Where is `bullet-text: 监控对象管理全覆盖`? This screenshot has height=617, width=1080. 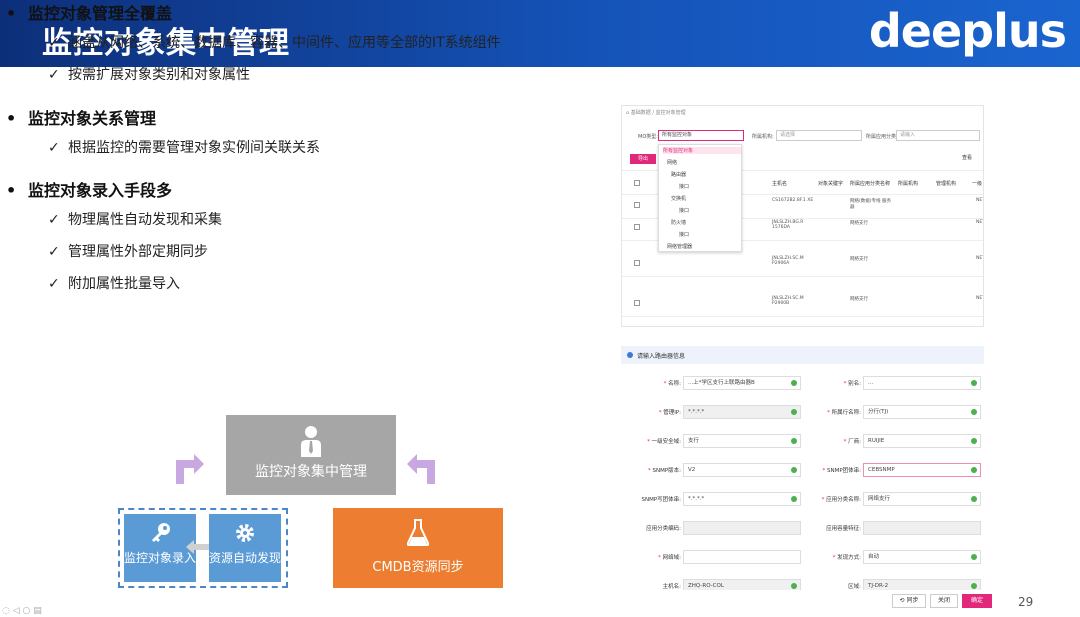
bullet-text: 监控对象管理全覆盖 is located at coordinates (100, 13).